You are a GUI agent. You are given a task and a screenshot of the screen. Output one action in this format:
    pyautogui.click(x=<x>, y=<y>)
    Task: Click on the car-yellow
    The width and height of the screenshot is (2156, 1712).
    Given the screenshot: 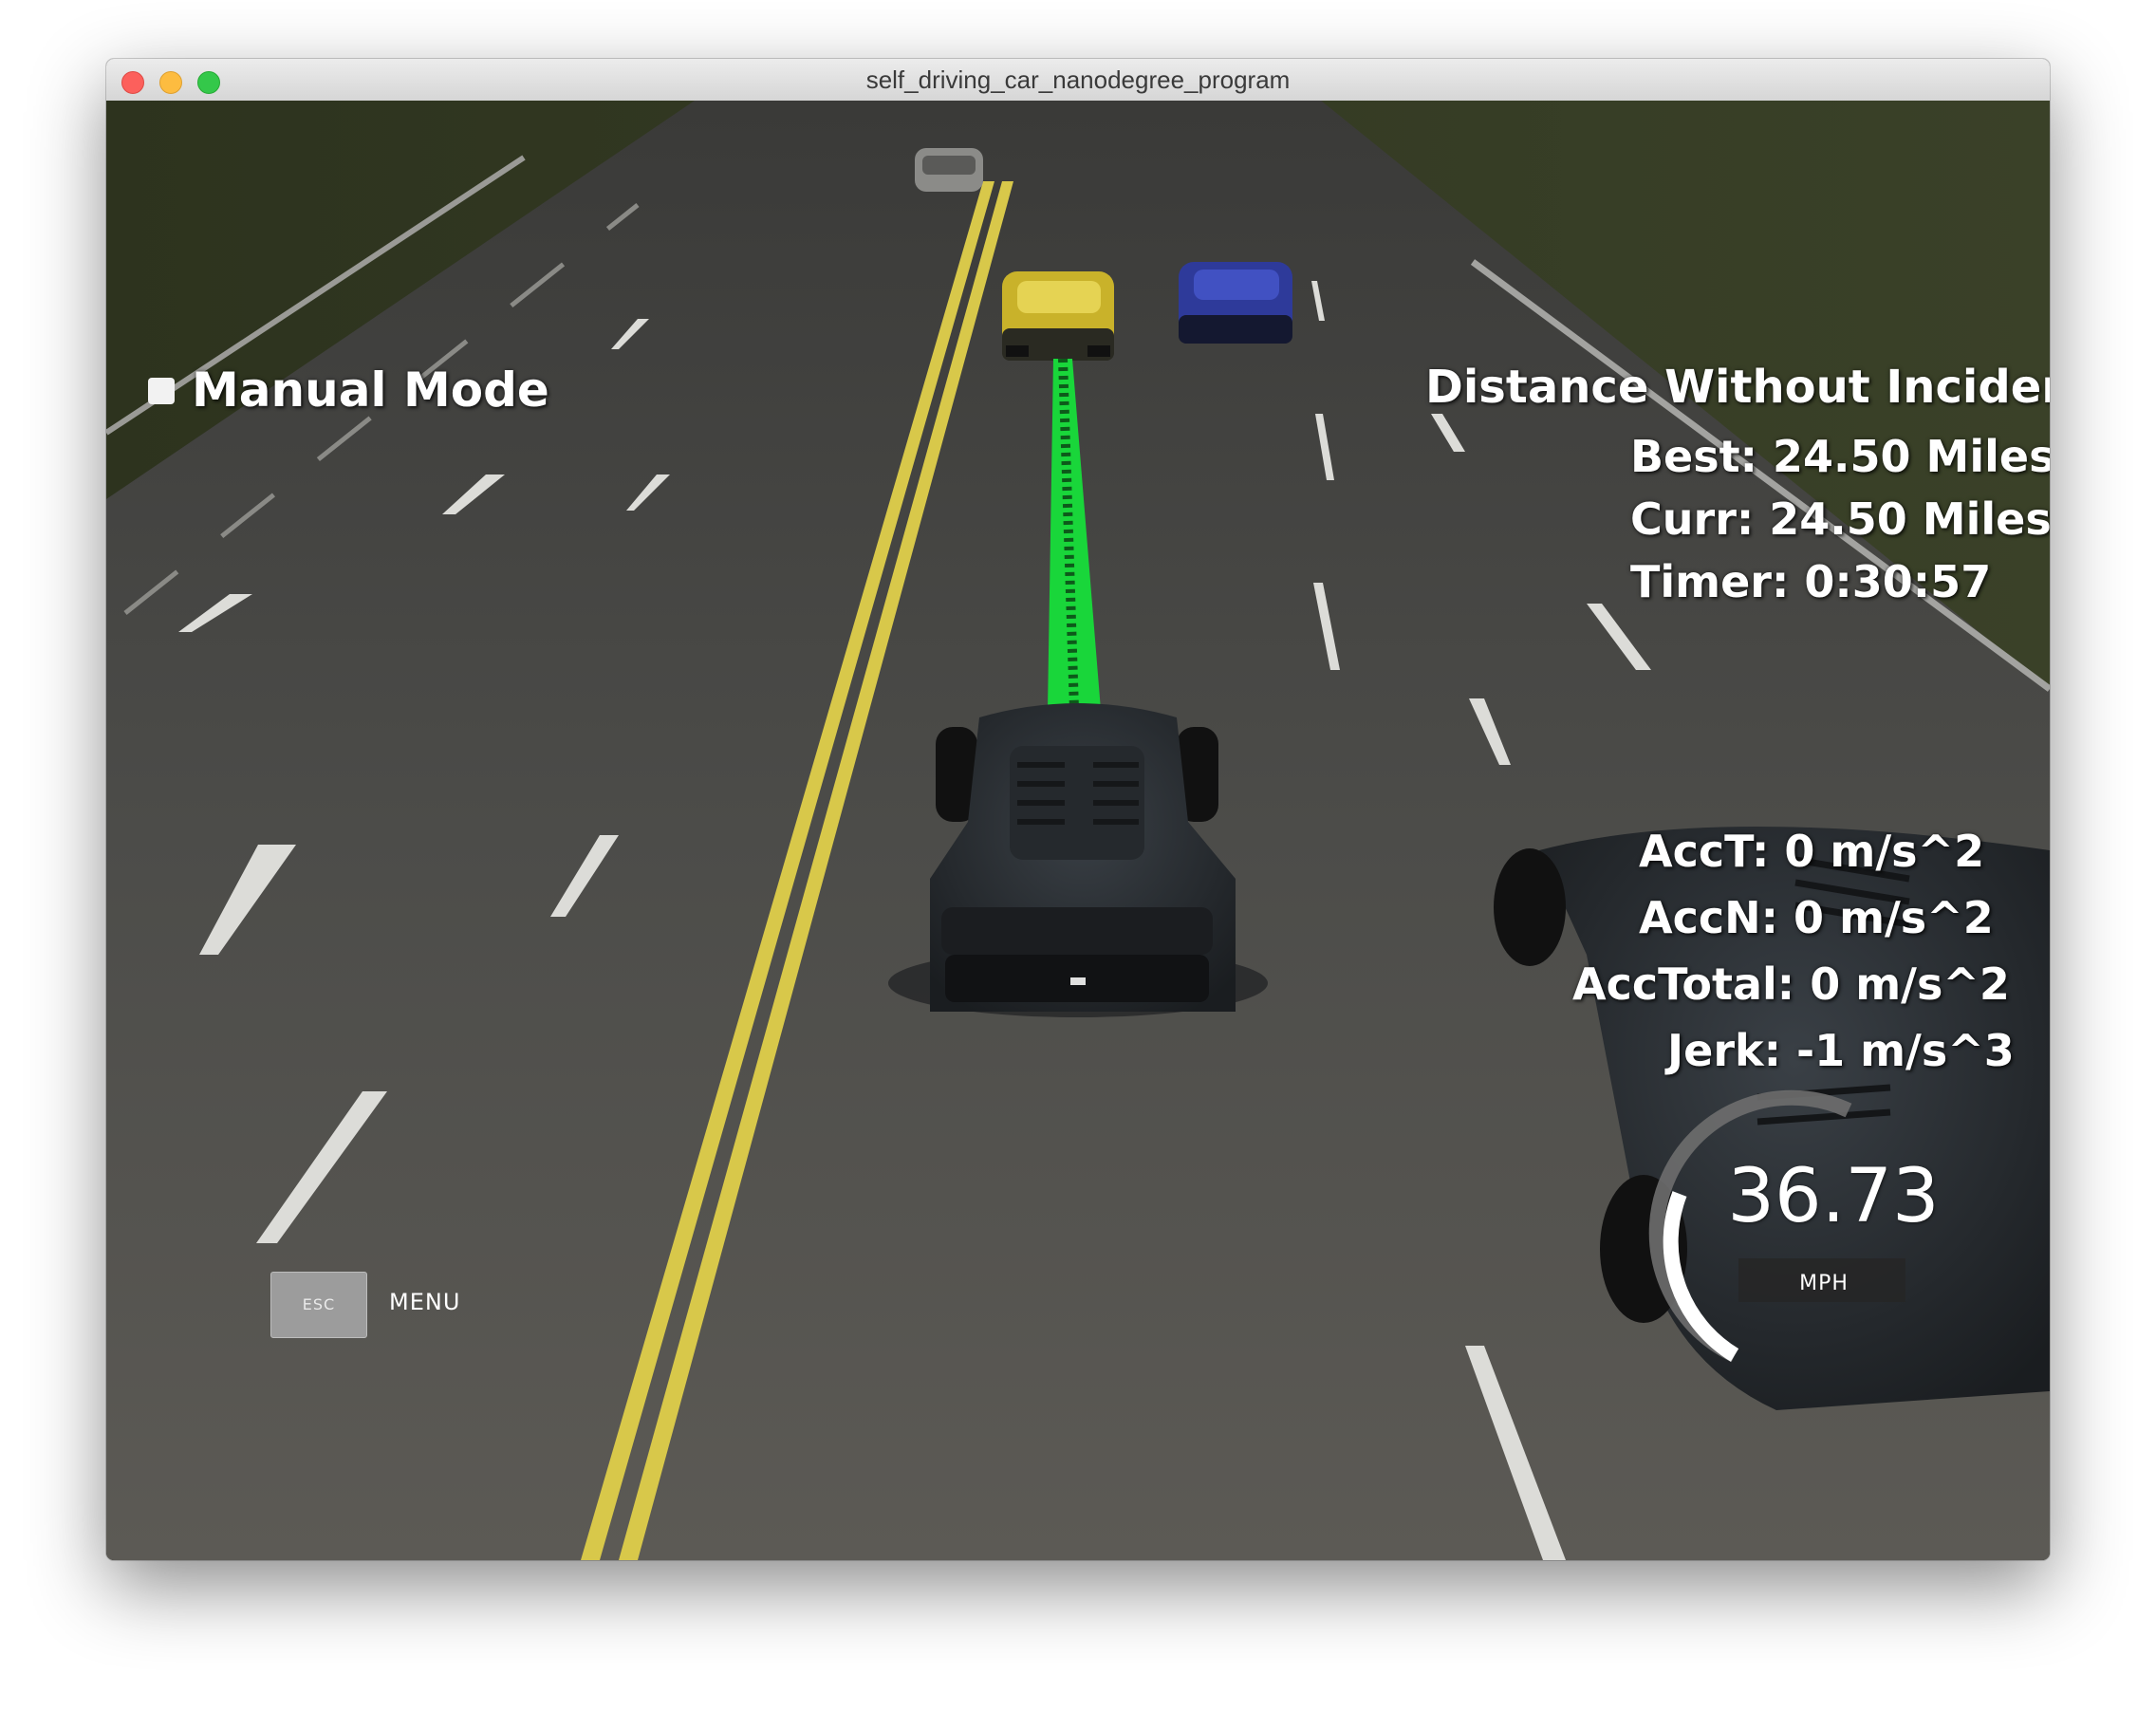 What is the action you would take?
    pyautogui.click(x=1058, y=316)
    